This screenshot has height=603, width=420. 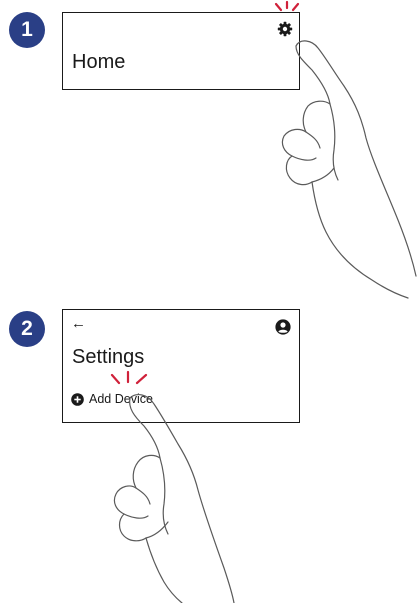 What do you see at coordinates (285, 29) in the screenshot?
I see `gear-icon` at bounding box center [285, 29].